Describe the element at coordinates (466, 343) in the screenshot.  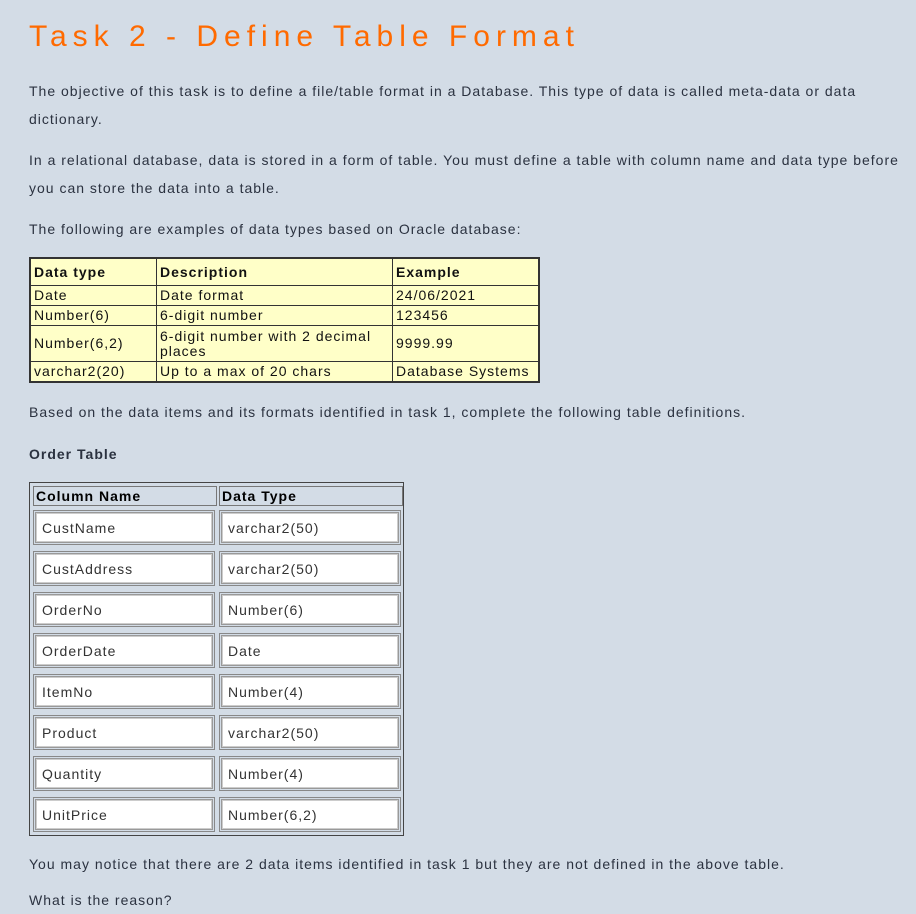
I see `cell-example: 9999.99` at that location.